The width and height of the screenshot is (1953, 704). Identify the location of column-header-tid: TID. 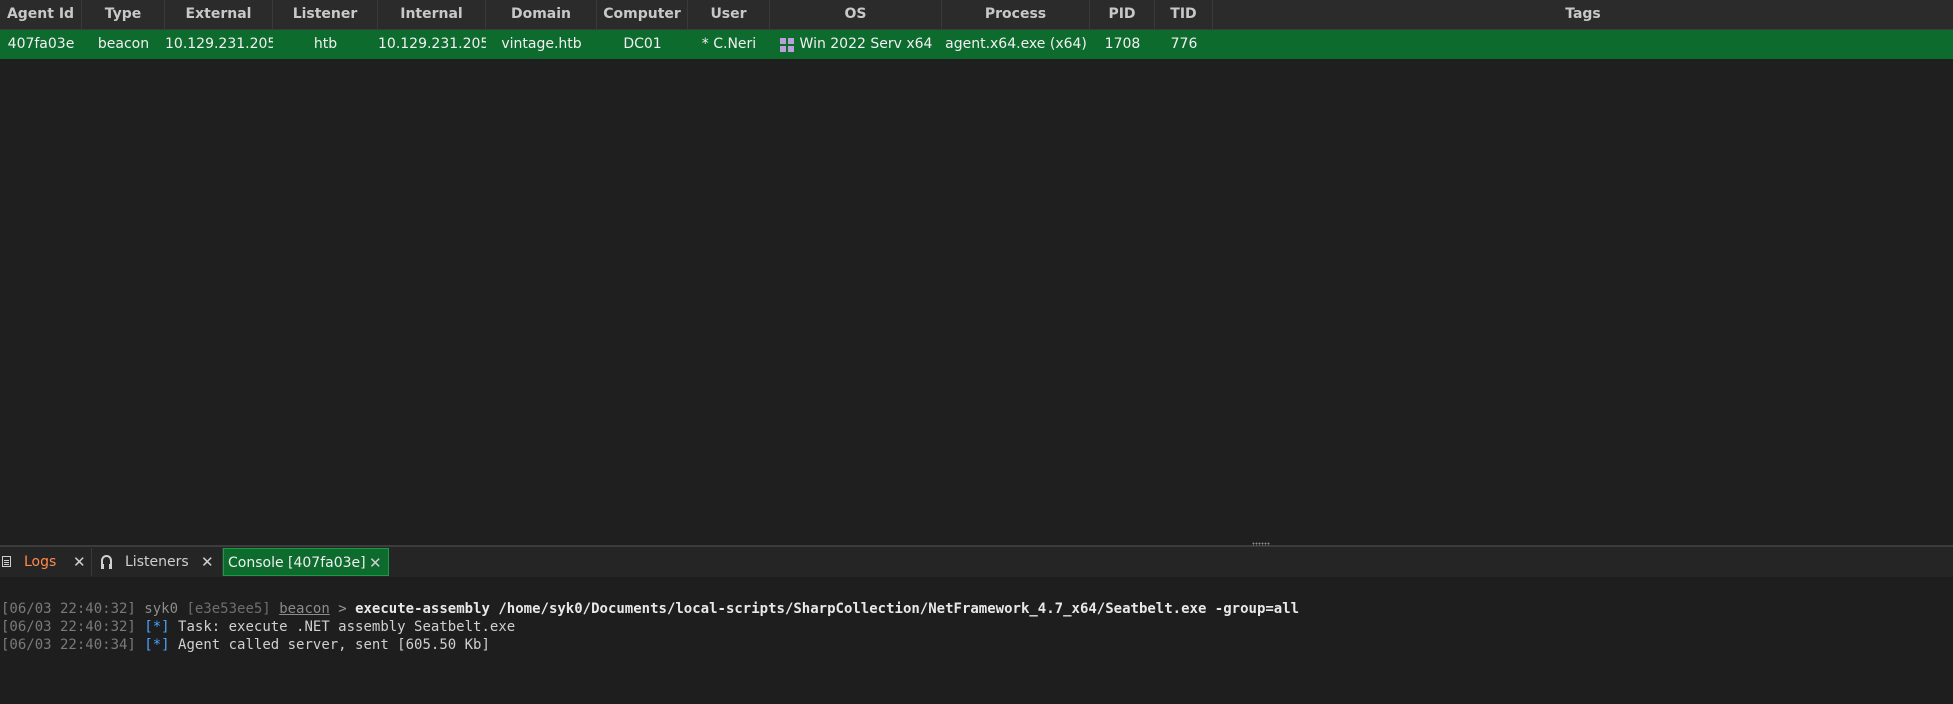
(1184, 14).